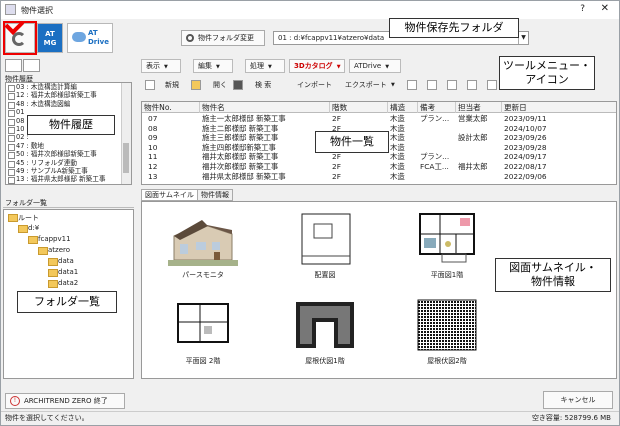 The width and height of the screenshot is (620, 426). What do you see at coordinates (13, 65) in the screenshot?
I see `history-tab` at bounding box center [13, 65].